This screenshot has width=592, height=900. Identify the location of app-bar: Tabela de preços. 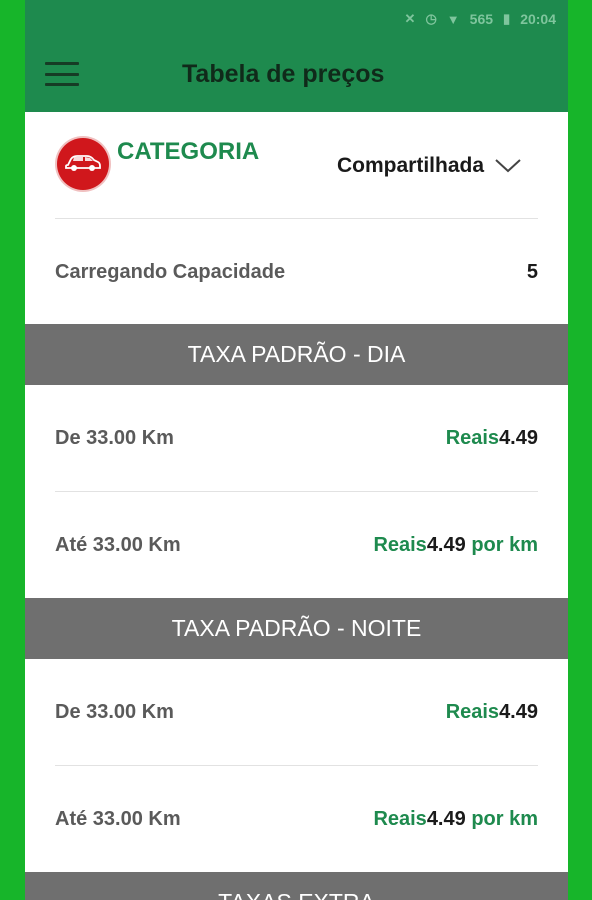
(296, 75).